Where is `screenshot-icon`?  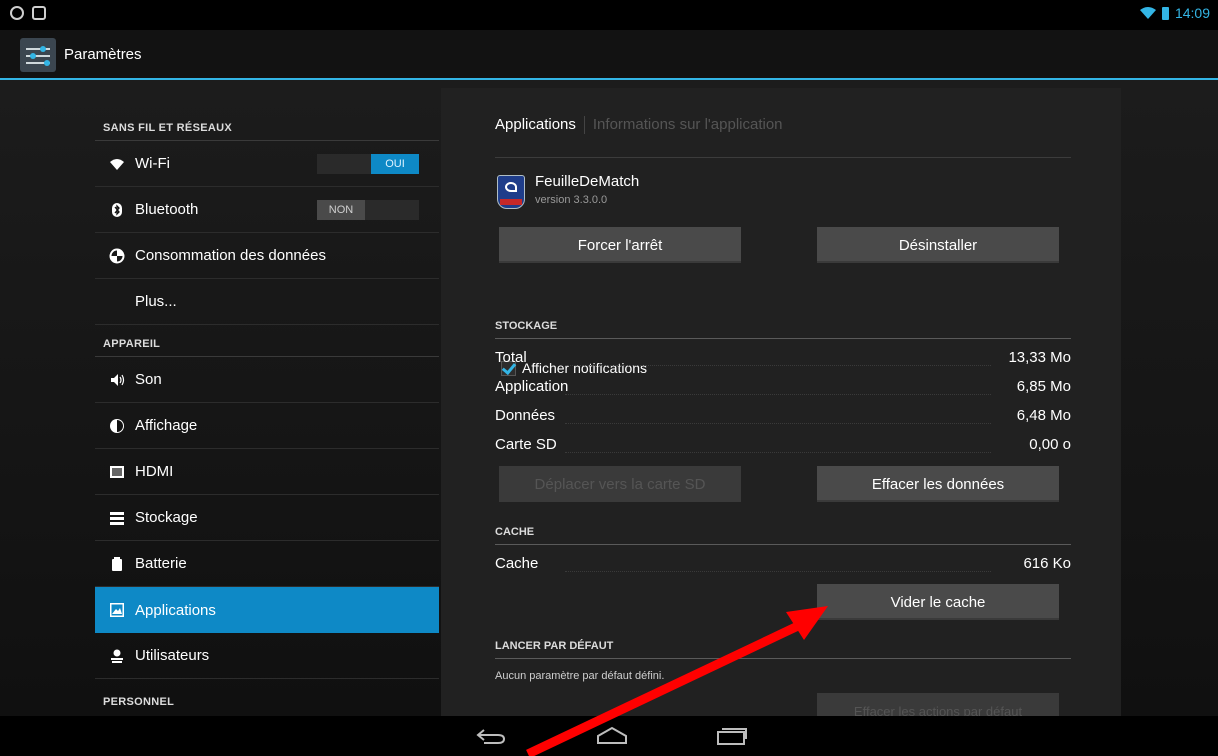
screenshot-icon is located at coordinates (39, 13).